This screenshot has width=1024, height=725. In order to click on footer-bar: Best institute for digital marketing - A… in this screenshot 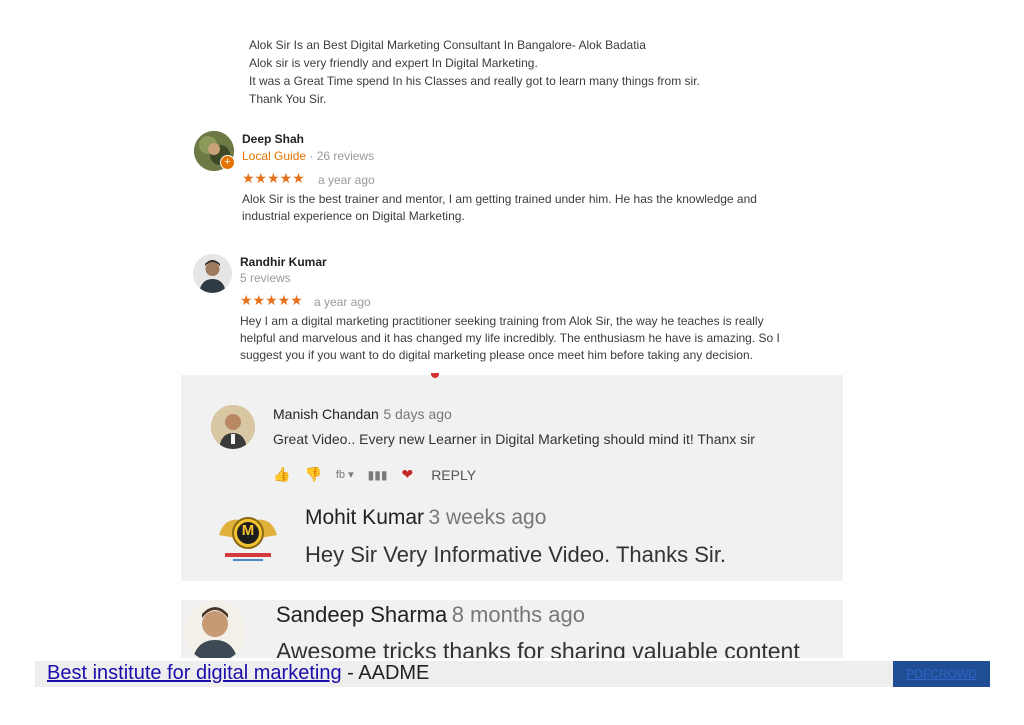, I will do `click(512, 674)`.